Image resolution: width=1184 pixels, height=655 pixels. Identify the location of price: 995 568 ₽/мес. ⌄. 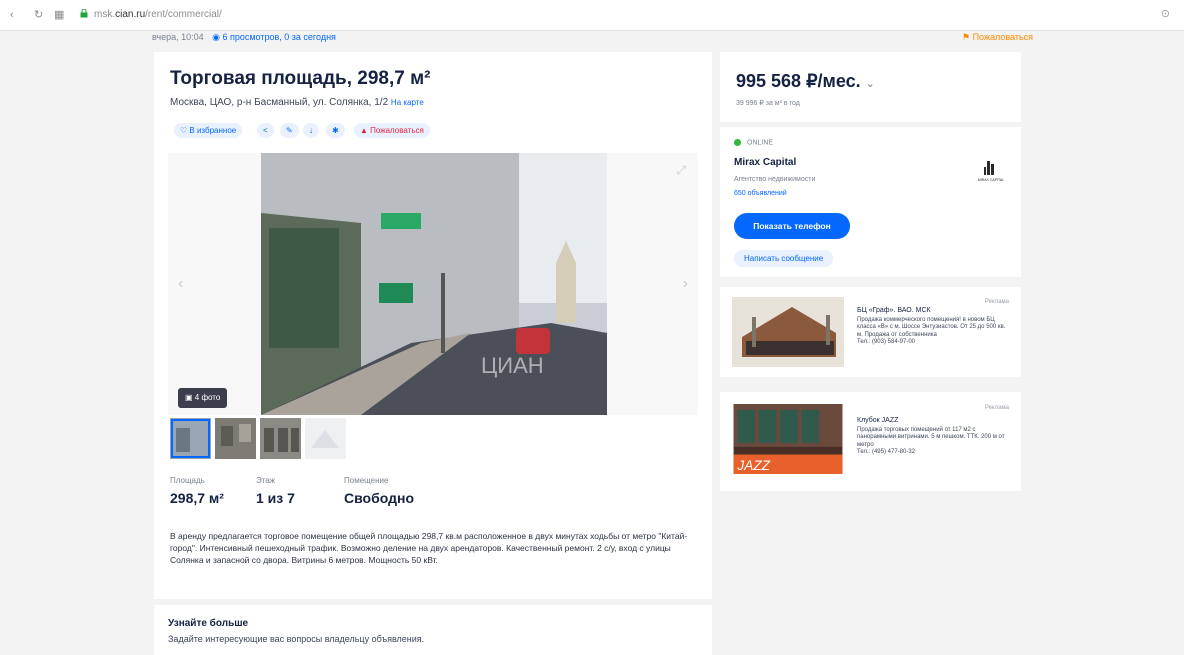
(805, 81).